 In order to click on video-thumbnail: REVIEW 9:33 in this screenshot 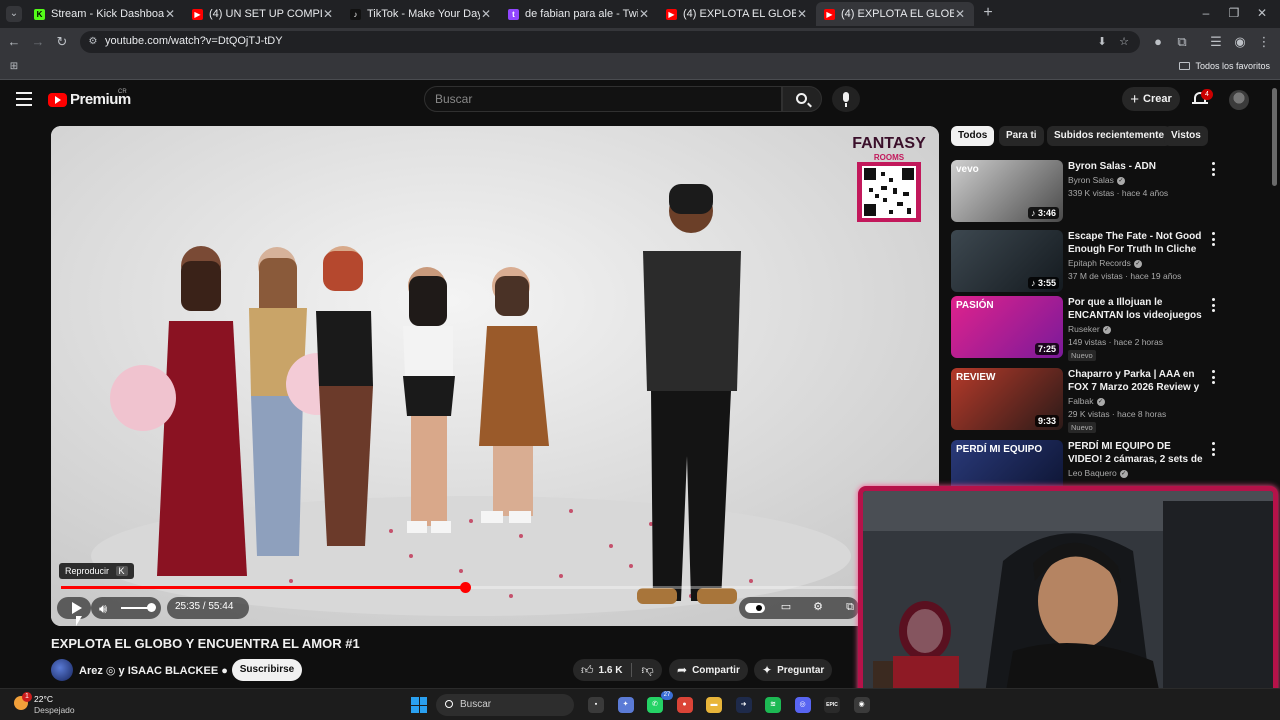, I will do `click(1007, 399)`.